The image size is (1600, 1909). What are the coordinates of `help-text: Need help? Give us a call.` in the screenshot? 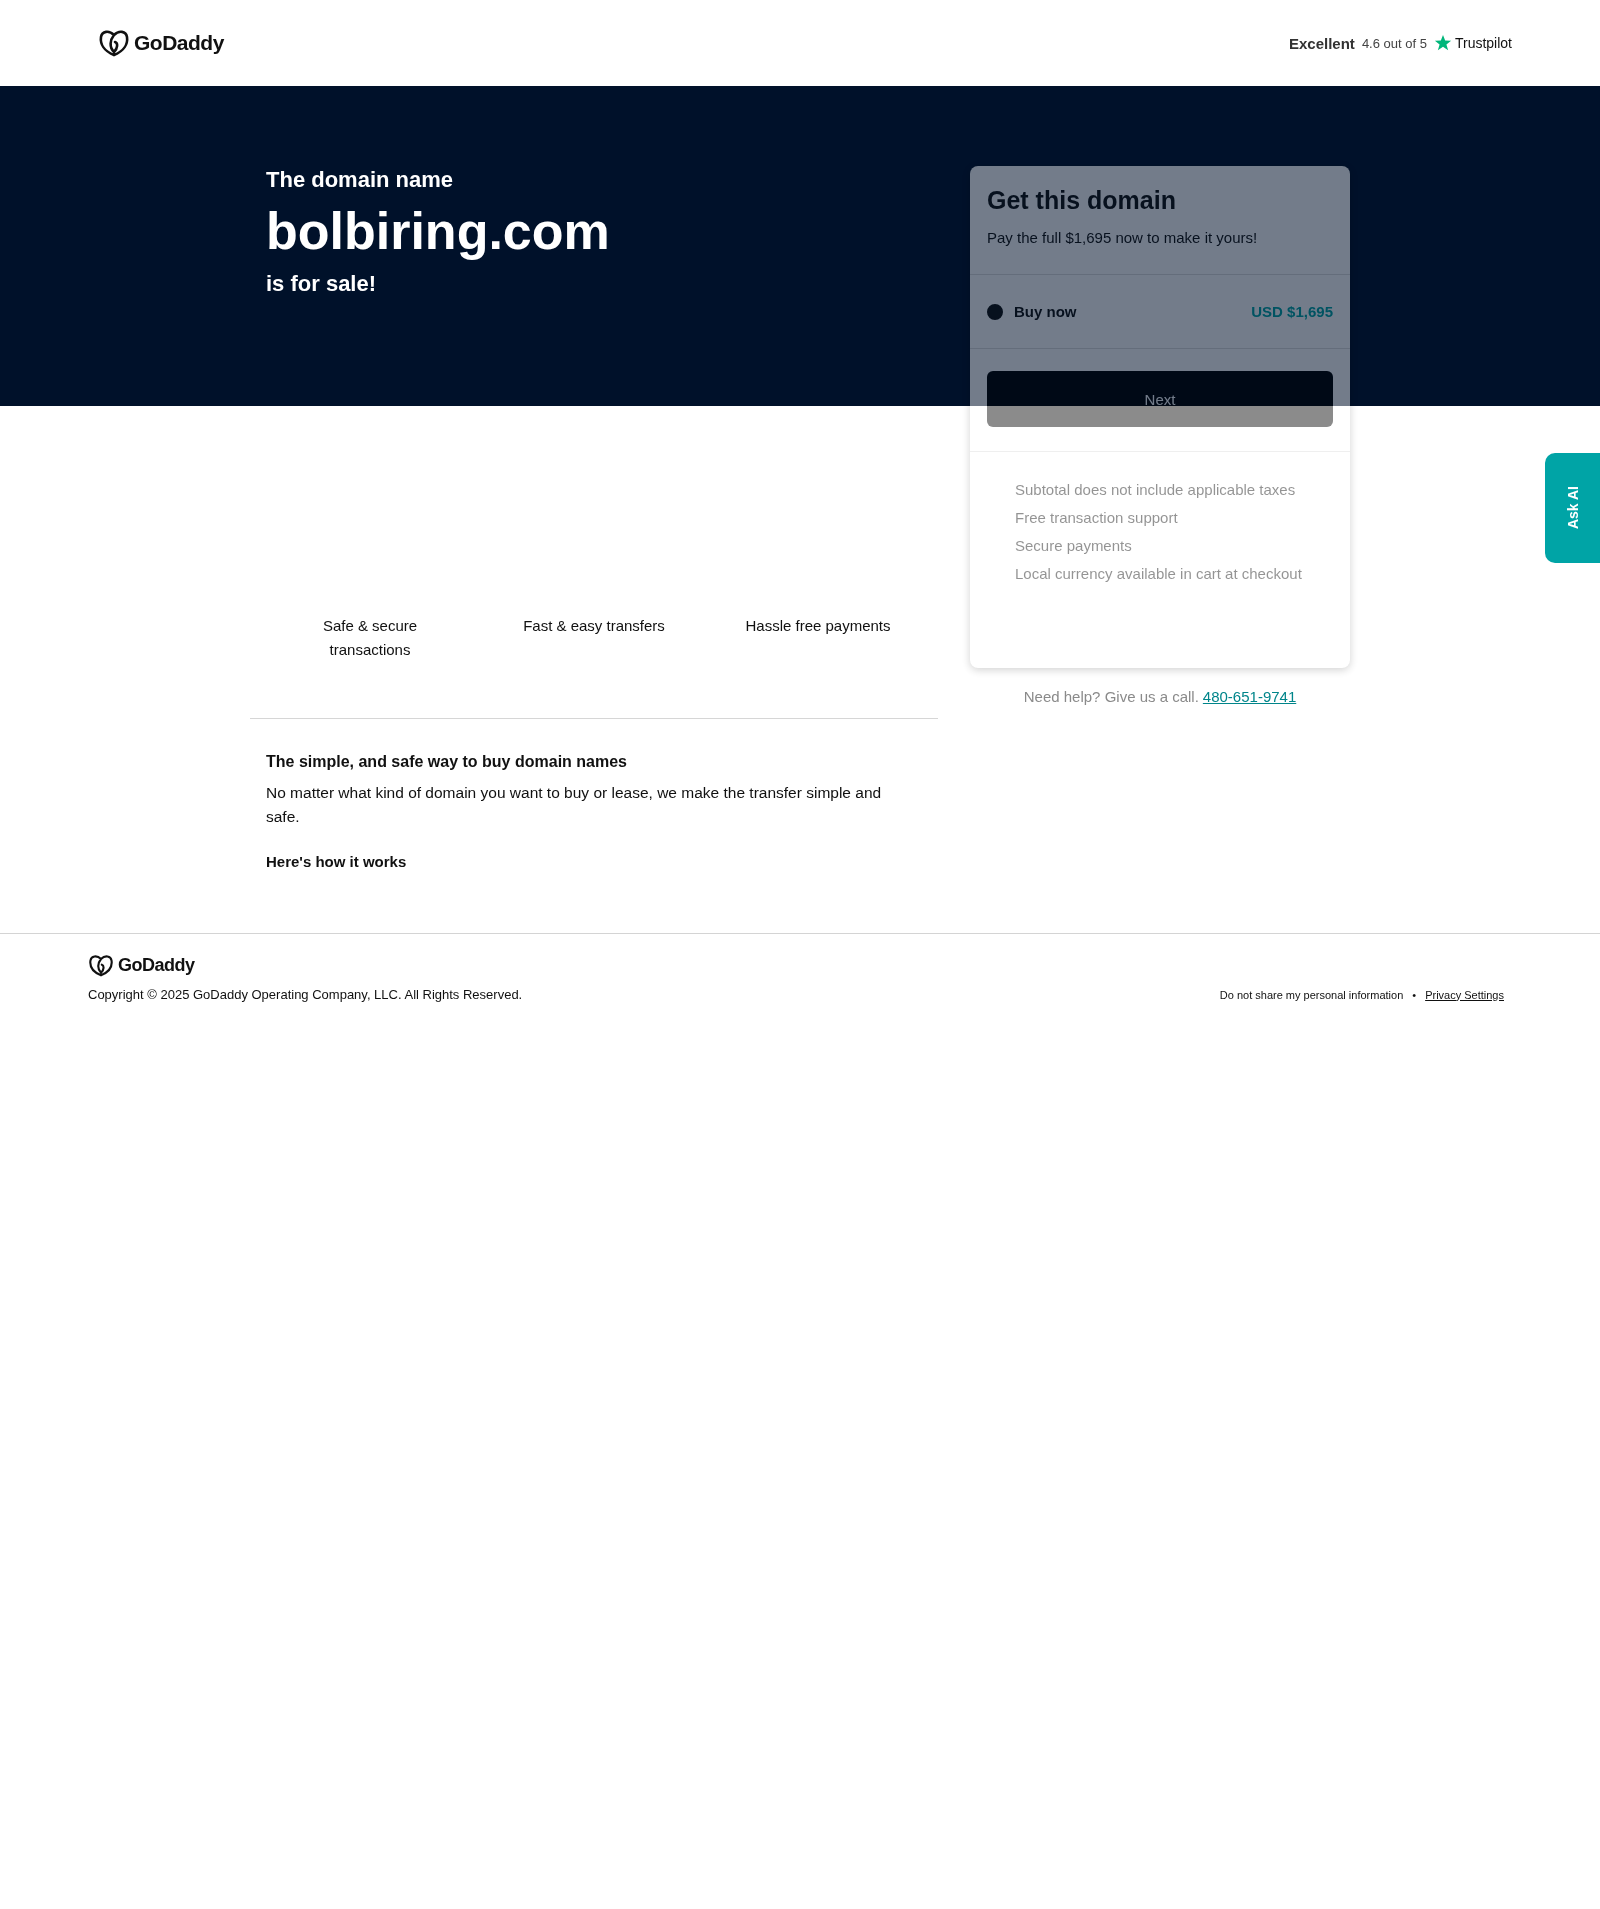 It's located at (1111, 696).